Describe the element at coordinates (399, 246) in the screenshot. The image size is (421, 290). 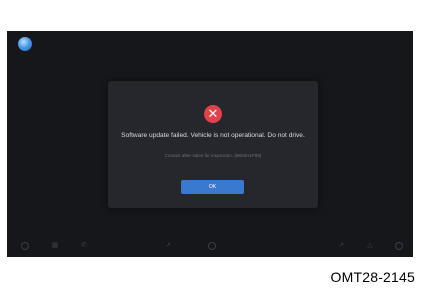
I see `profile-icon` at that location.